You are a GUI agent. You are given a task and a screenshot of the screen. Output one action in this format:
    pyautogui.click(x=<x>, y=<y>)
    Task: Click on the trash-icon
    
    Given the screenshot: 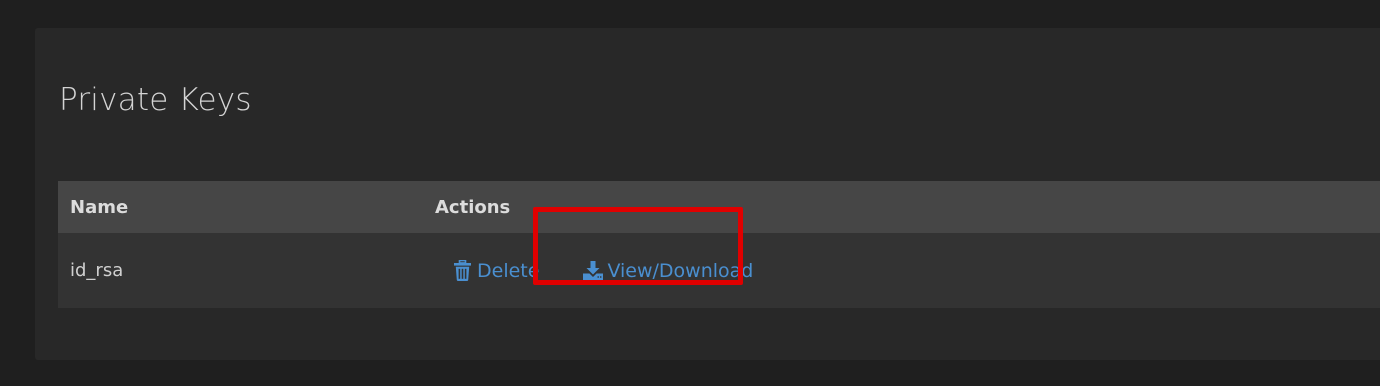 What is the action you would take?
    pyautogui.click(x=462, y=270)
    